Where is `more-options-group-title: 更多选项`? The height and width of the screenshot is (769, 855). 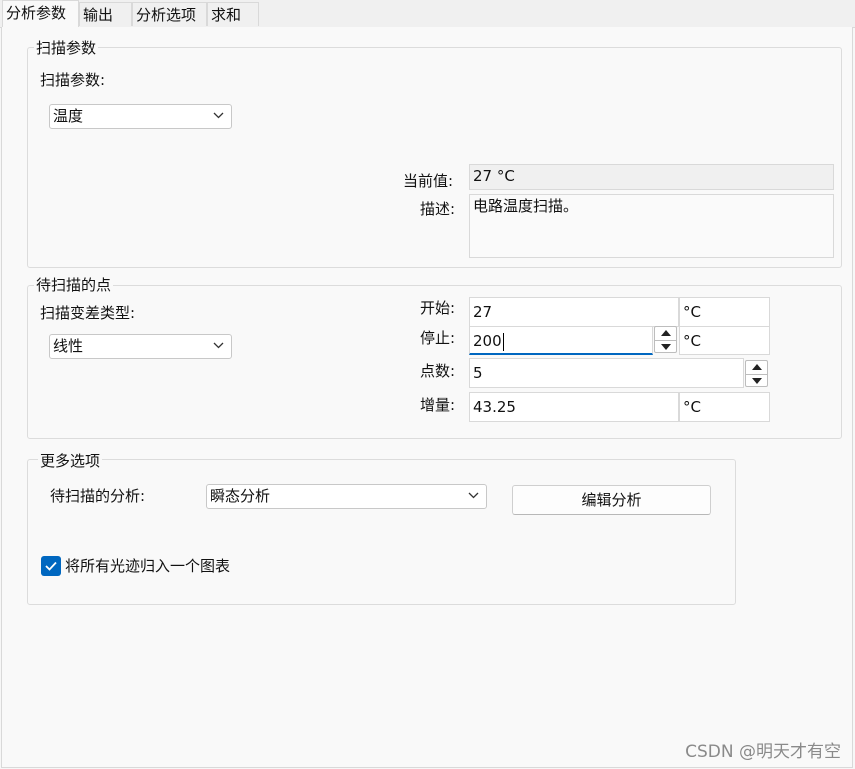 more-options-group-title: 更多选项 is located at coordinates (70, 461).